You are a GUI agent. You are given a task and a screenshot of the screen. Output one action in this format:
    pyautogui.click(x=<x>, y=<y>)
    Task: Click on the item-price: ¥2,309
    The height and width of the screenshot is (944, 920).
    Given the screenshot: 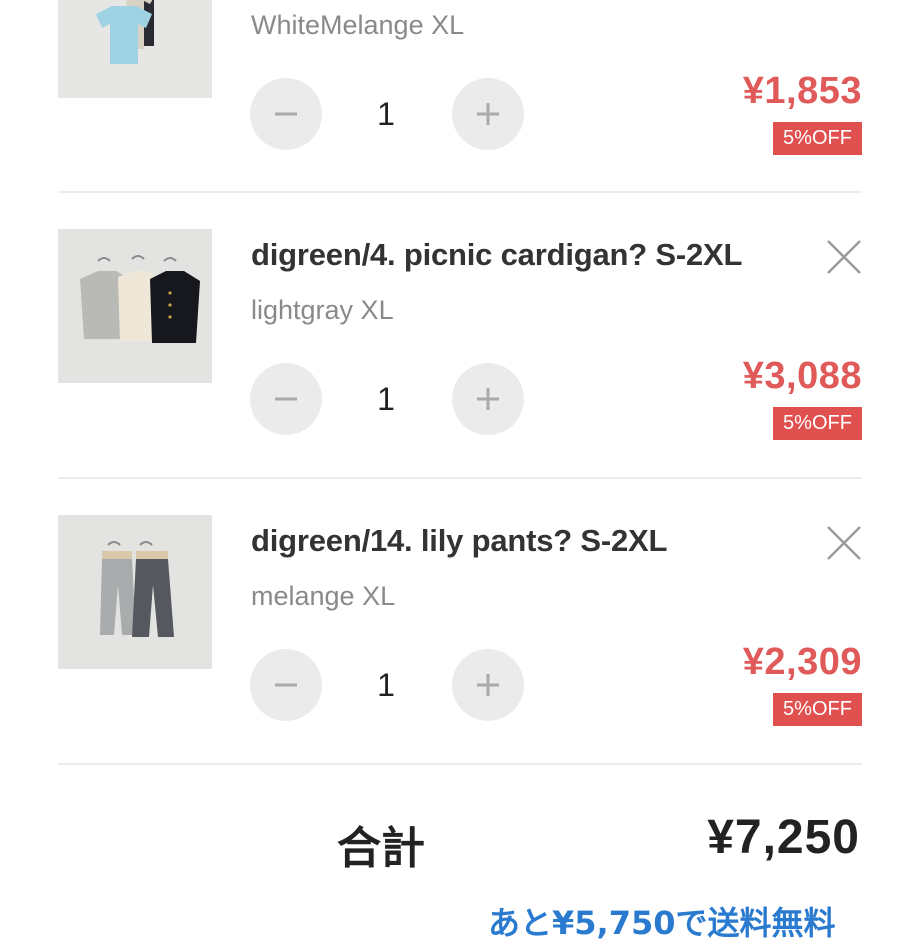 What is the action you would take?
    pyautogui.click(x=802, y=662)
    